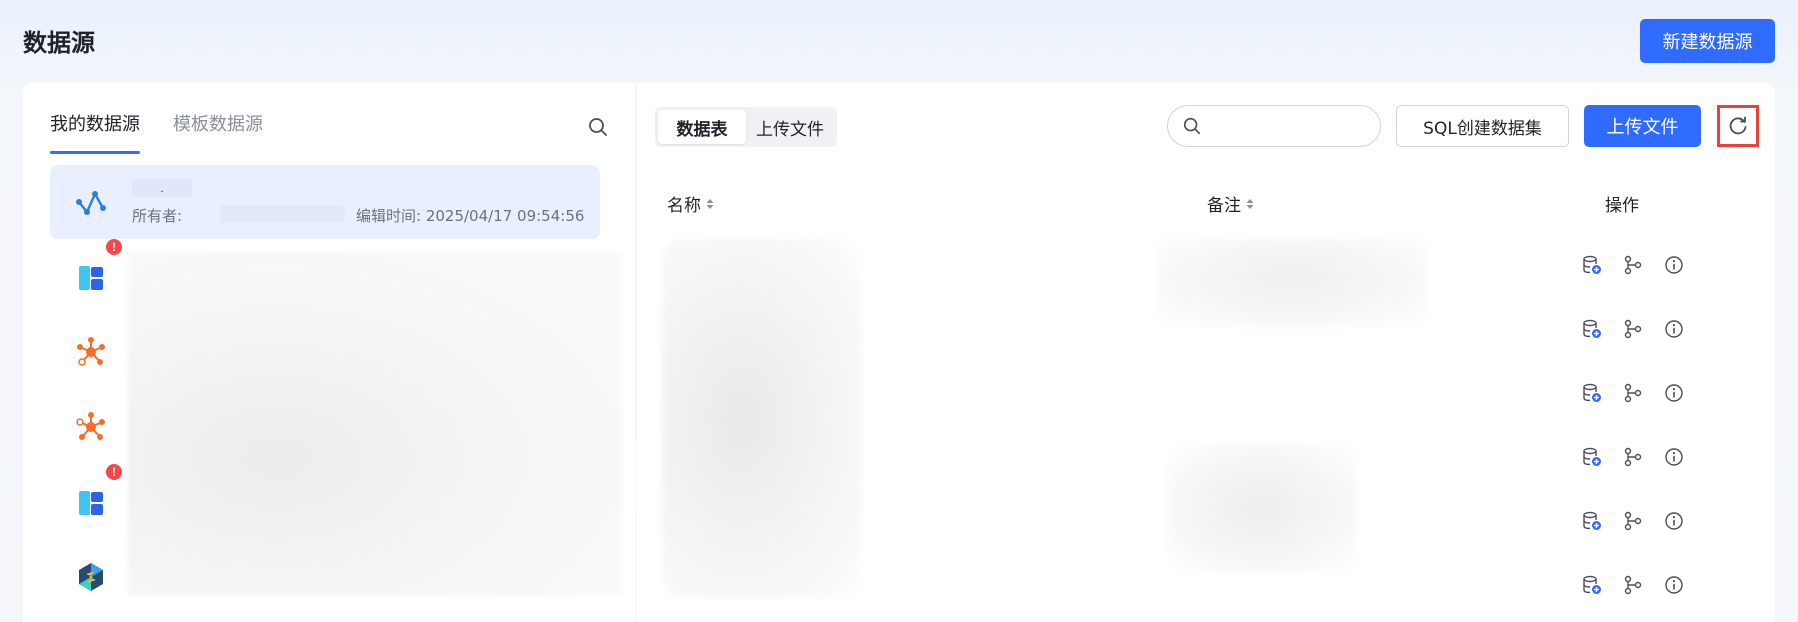 The image size is (1798, 622). Describe the element at coordinates (899, 40) in the screenshot. I see `top-bar: 数据源 新建数据源` at that location.